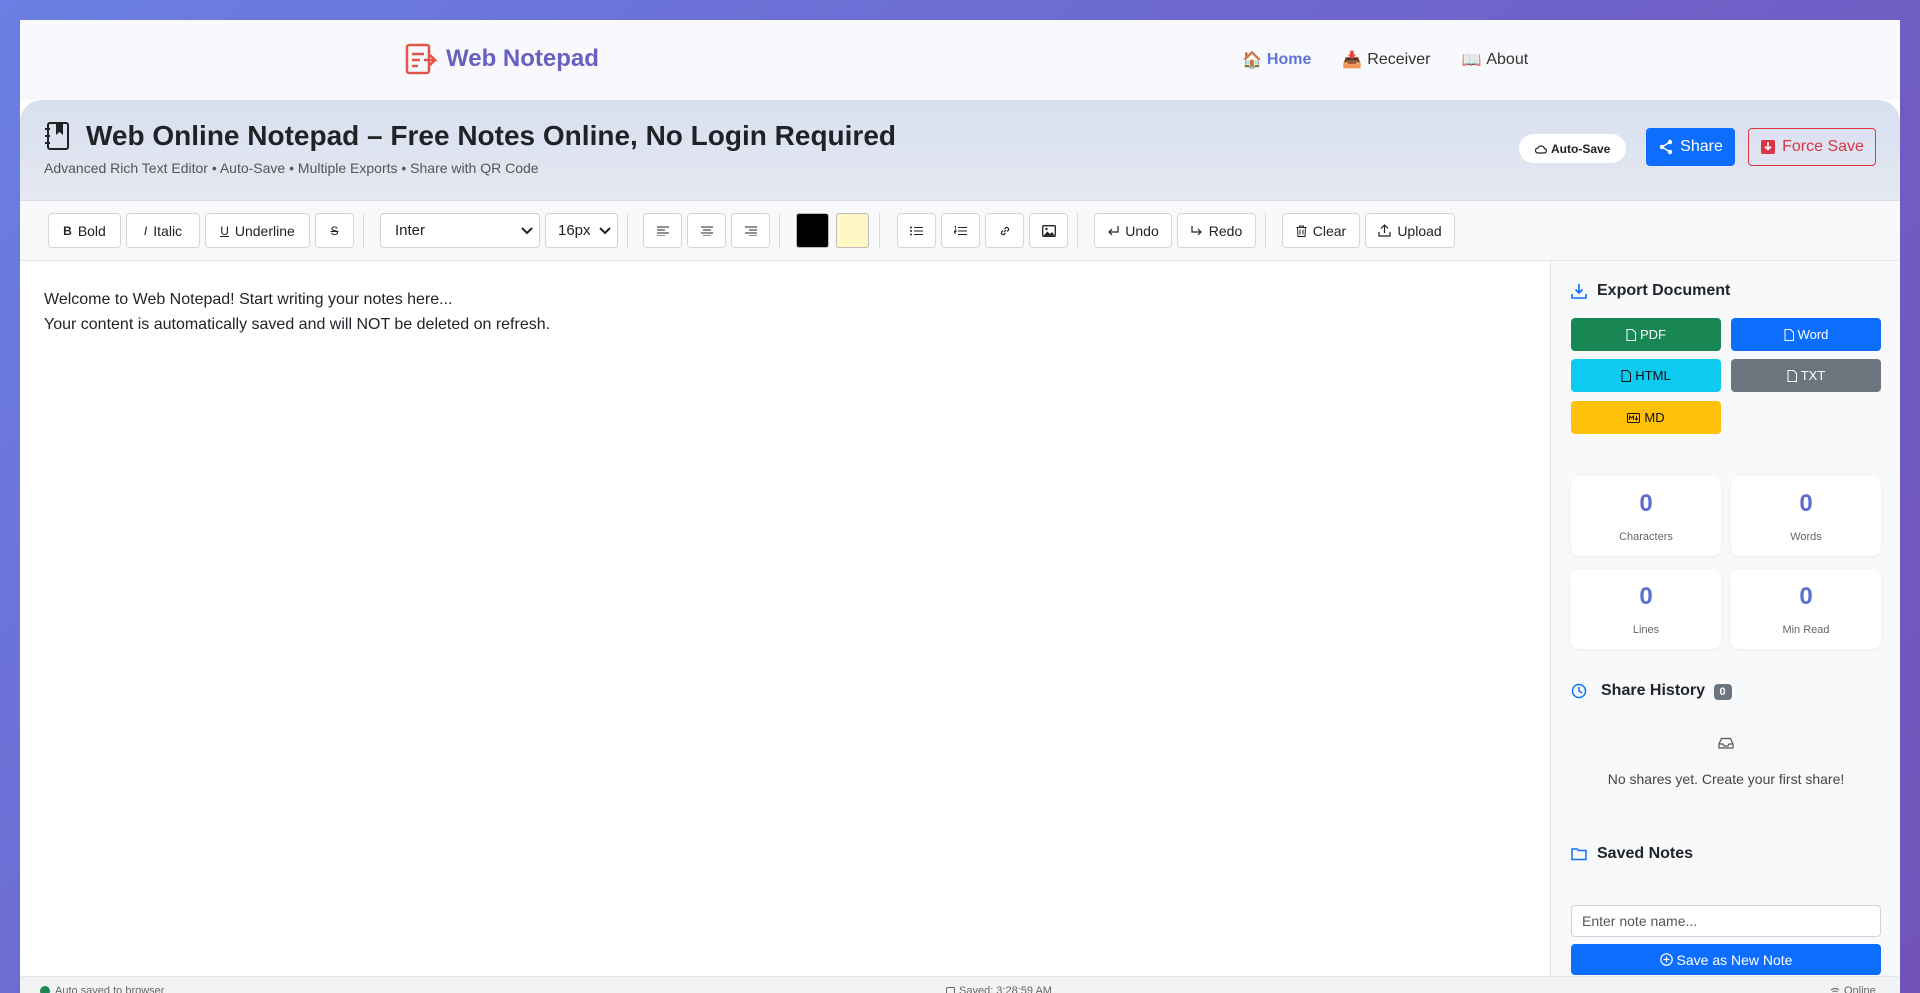 The height and width of the screenshot is (993, 1920). I want to click on trash-icon, so click(1301, 231).